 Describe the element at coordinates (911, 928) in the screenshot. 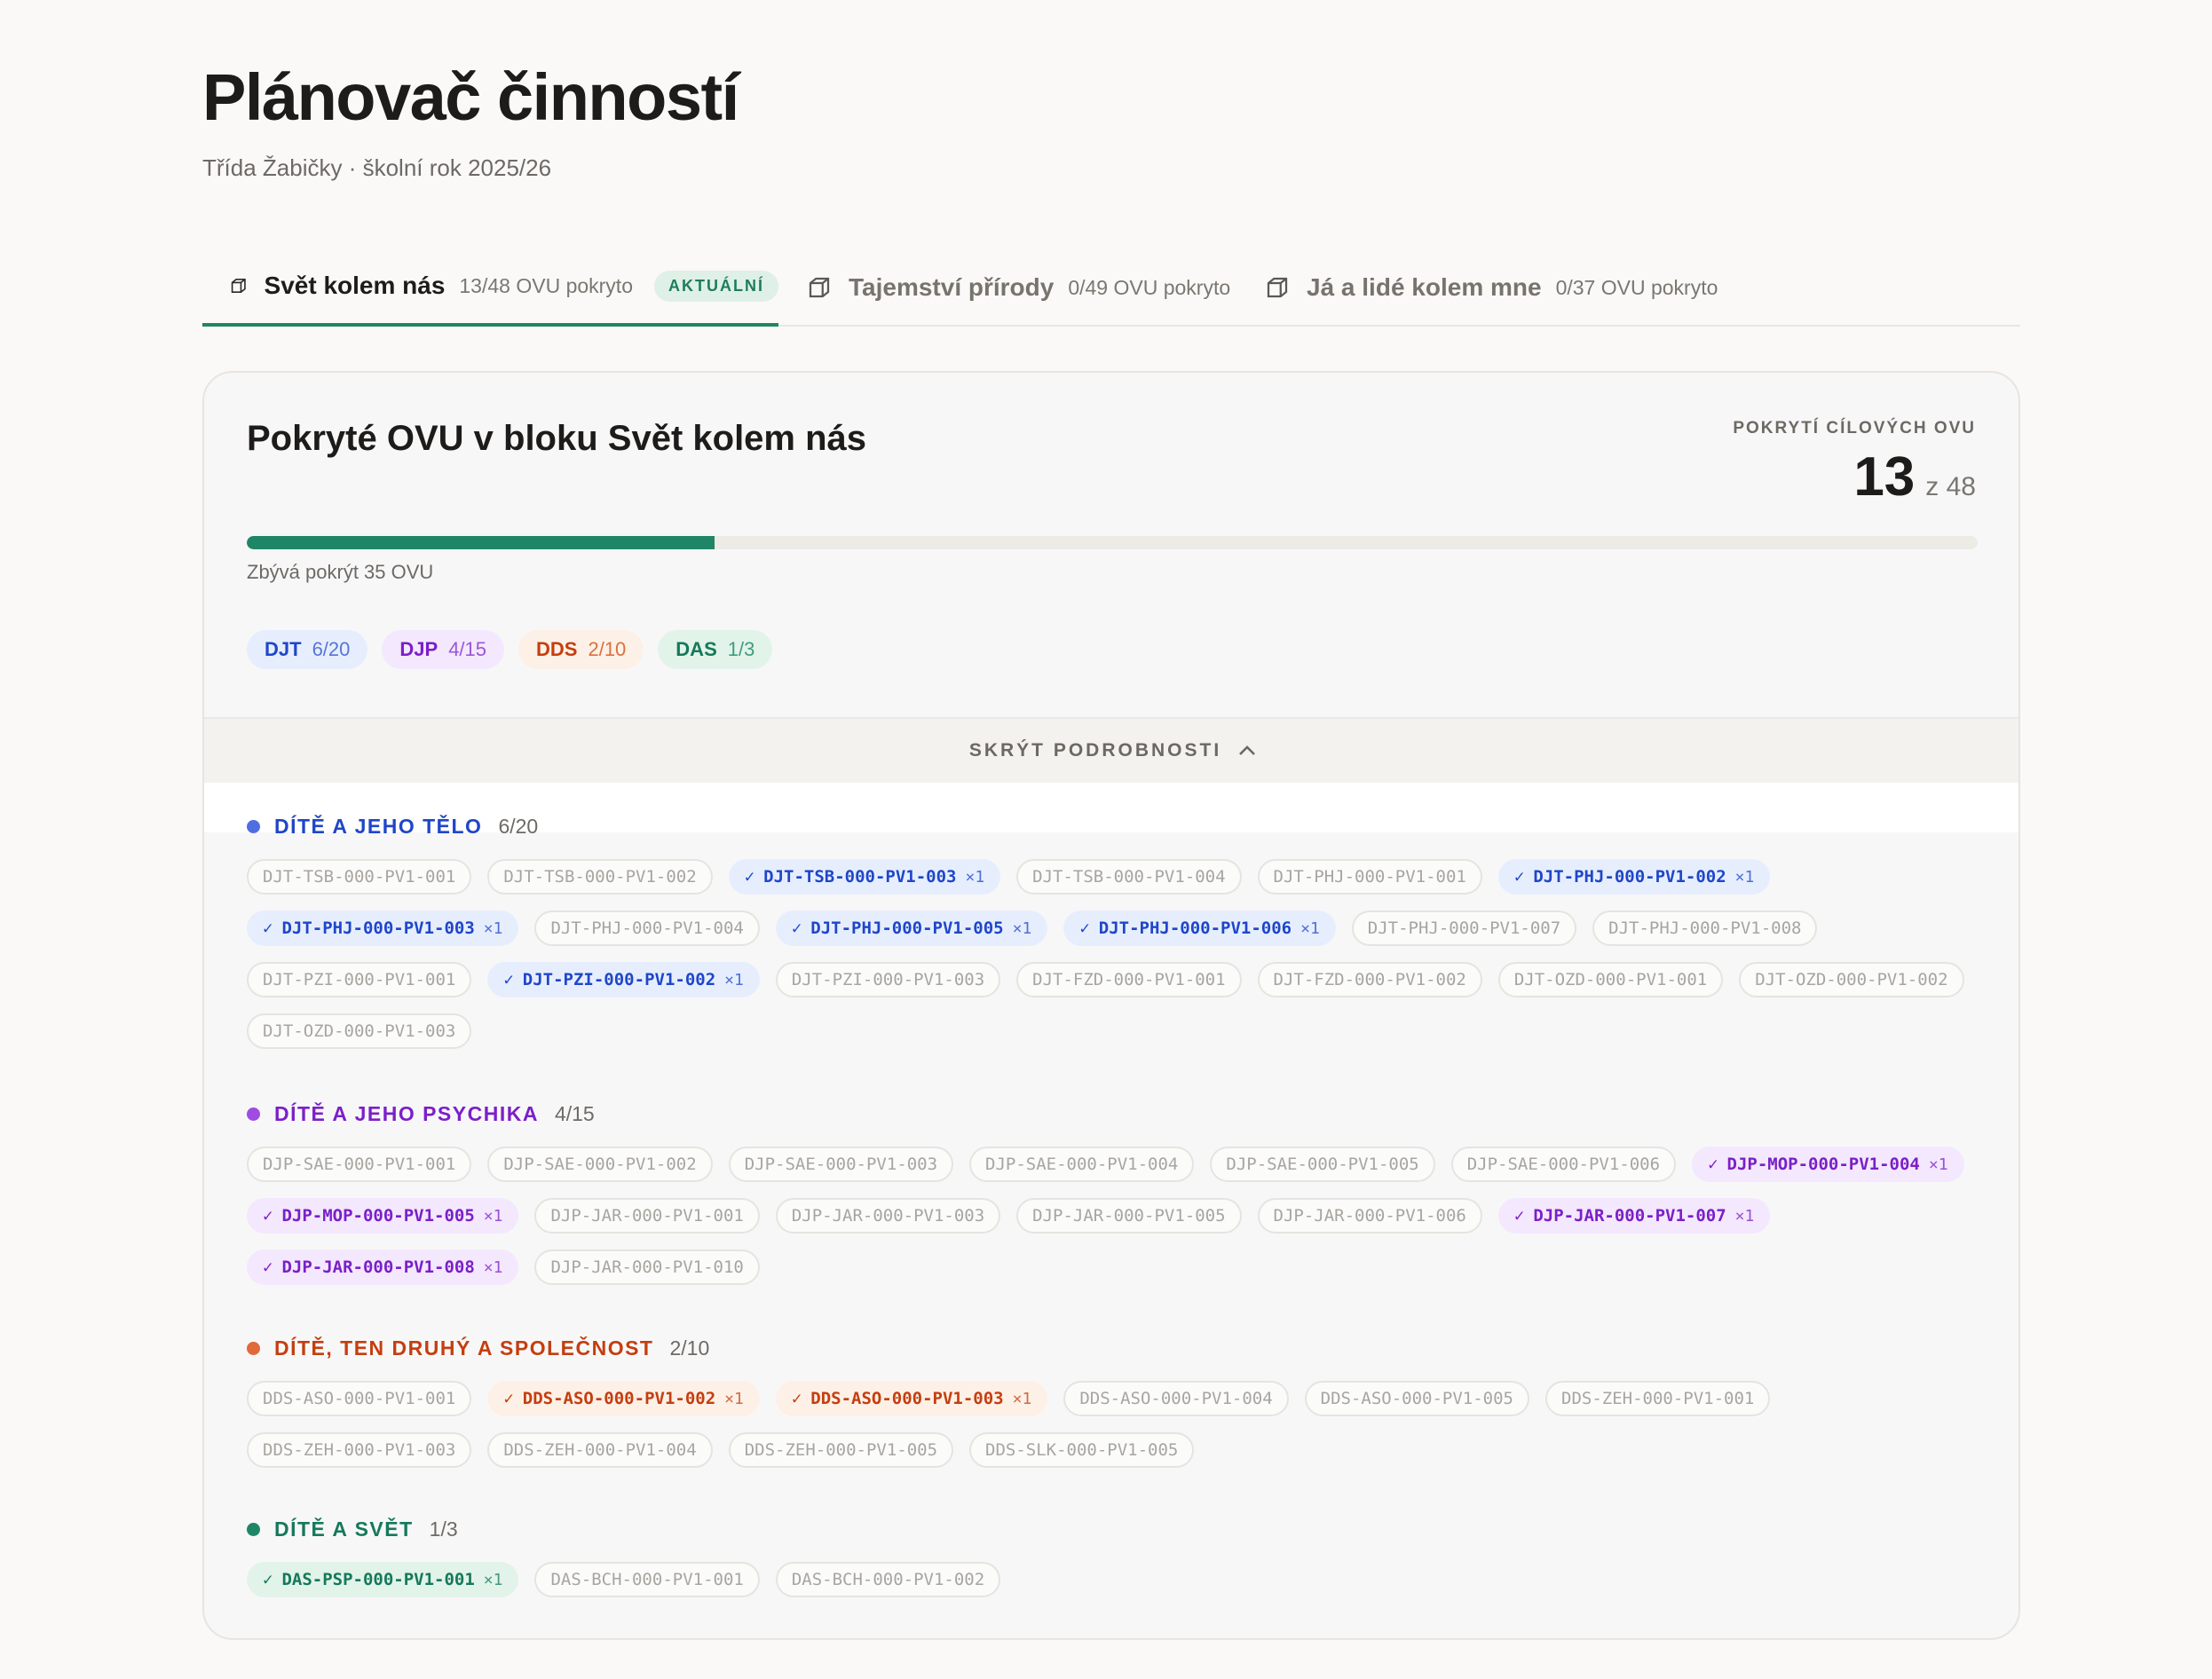

I see `ovu-chip-covered: ✓ DJT-PHJ-000-PV1-005 ×1` at that location.